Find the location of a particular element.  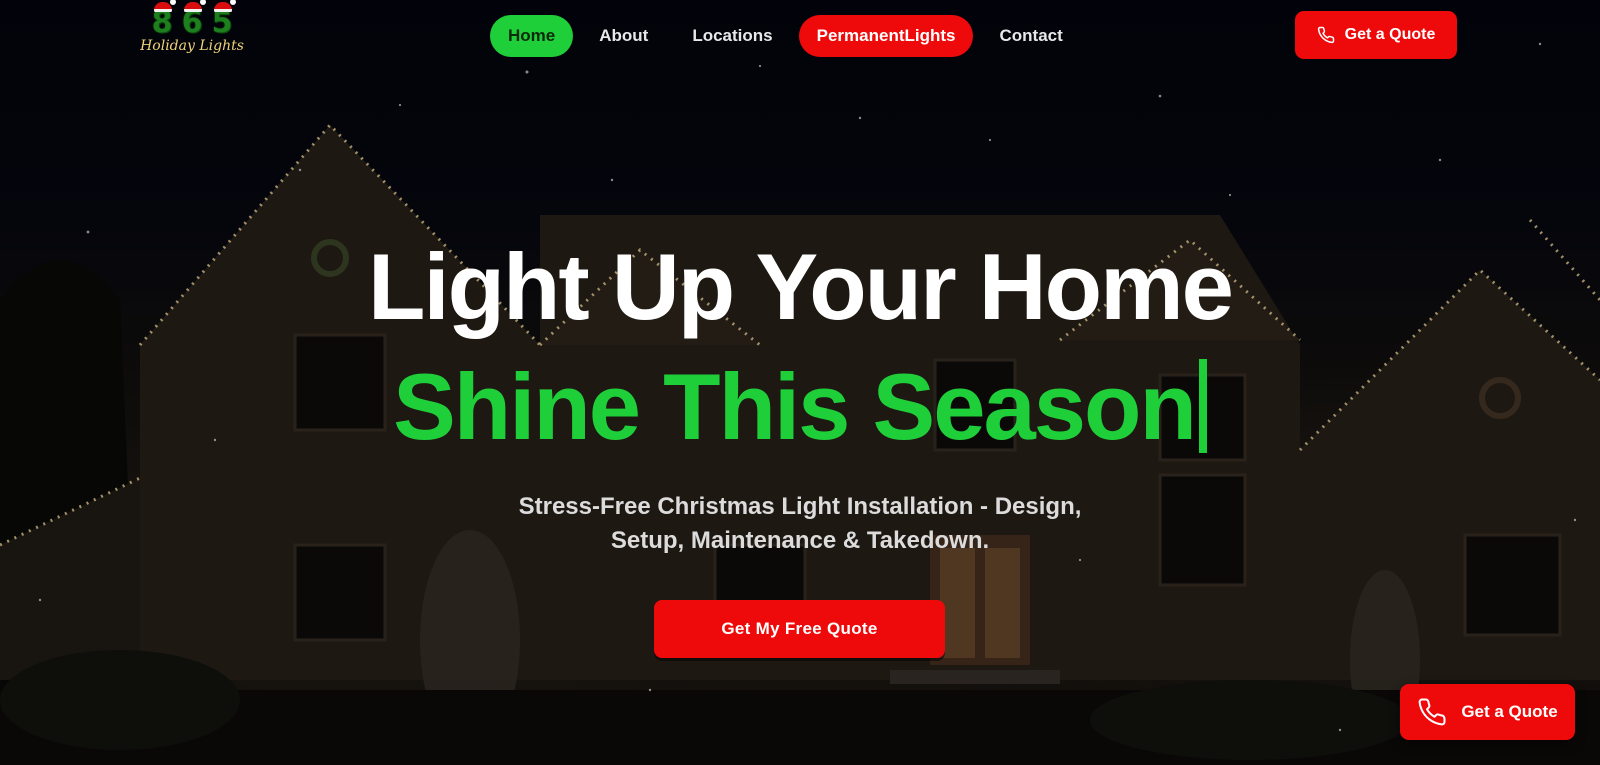

hero-headline: Light Up Your Home is located at coordinates (801, 286).